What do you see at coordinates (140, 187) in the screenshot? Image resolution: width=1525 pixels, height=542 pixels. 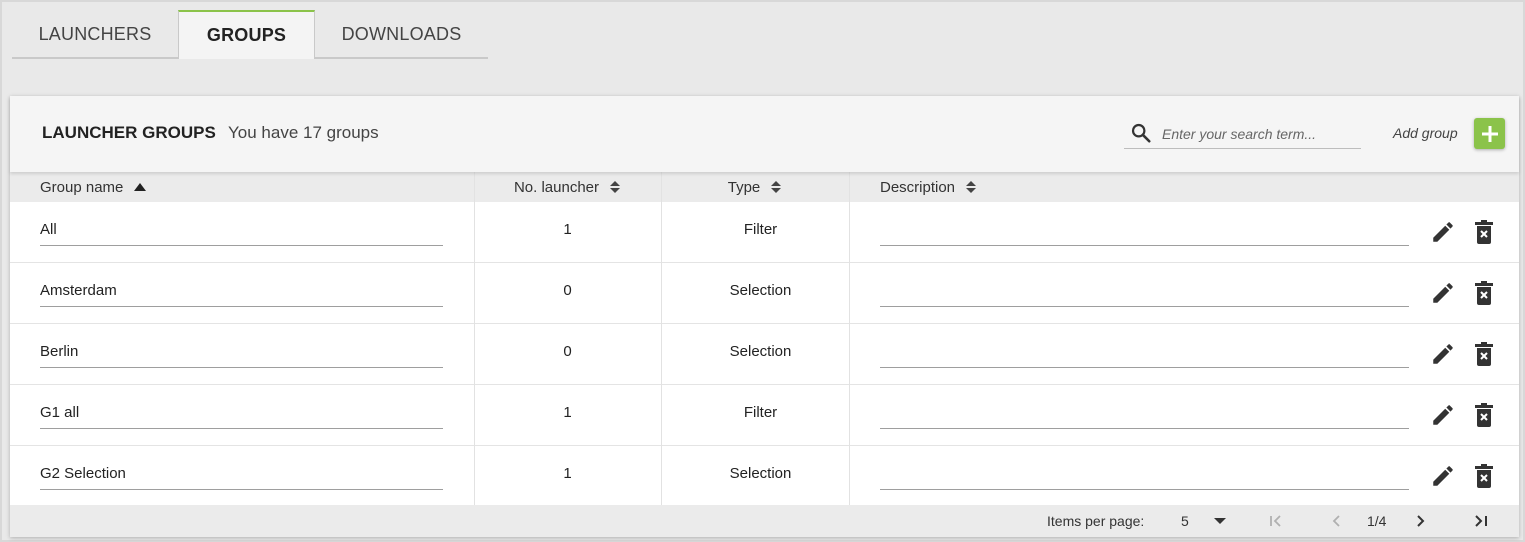 I see `sort-asc-icon` at bounding box center [140, 187].